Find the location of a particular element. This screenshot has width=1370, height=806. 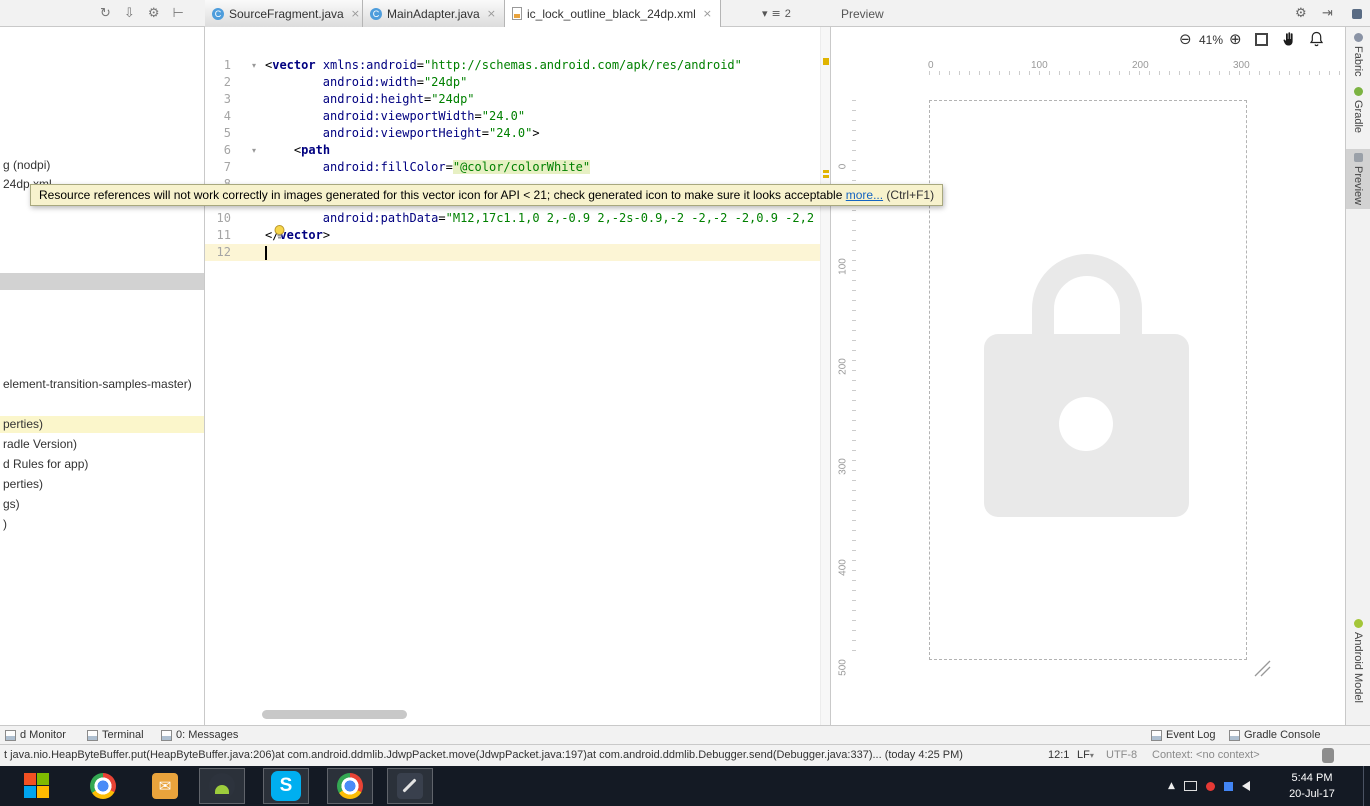

taskbar-app-design-tool is located at coordinates (410, 786).